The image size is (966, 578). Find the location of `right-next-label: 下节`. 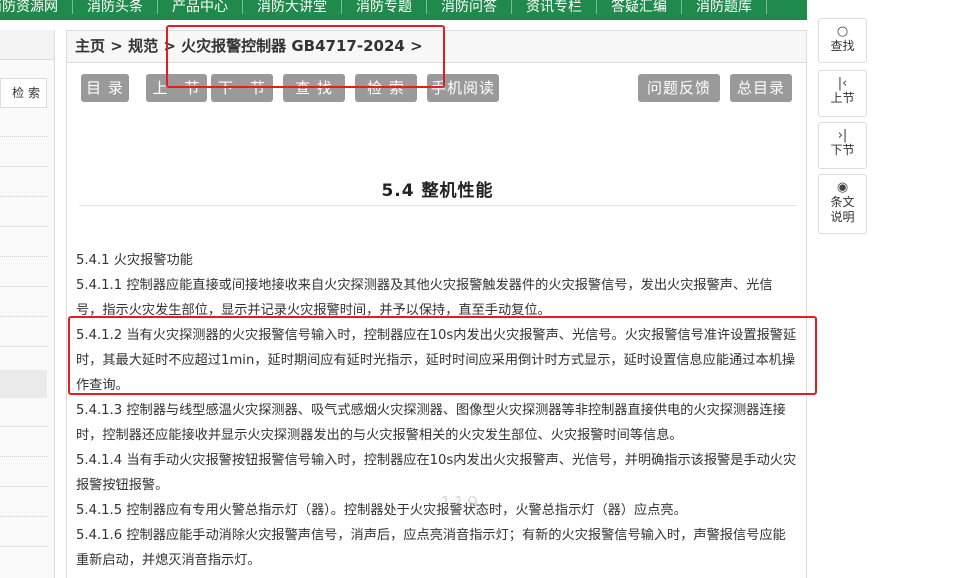

right-next-label: 下节 is located at coordinates (842, 150).